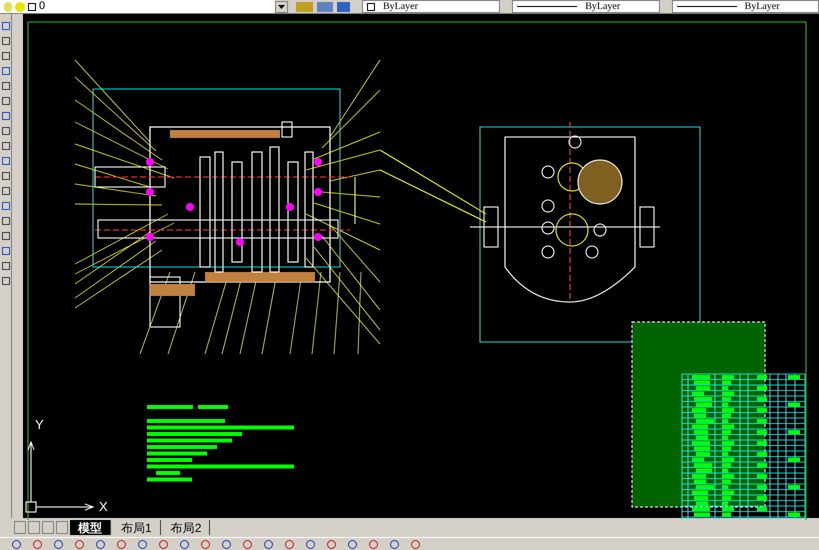 The height and width of the screenshot is (550, 819). I want to click on layer-name: 0, so click(42, 6).